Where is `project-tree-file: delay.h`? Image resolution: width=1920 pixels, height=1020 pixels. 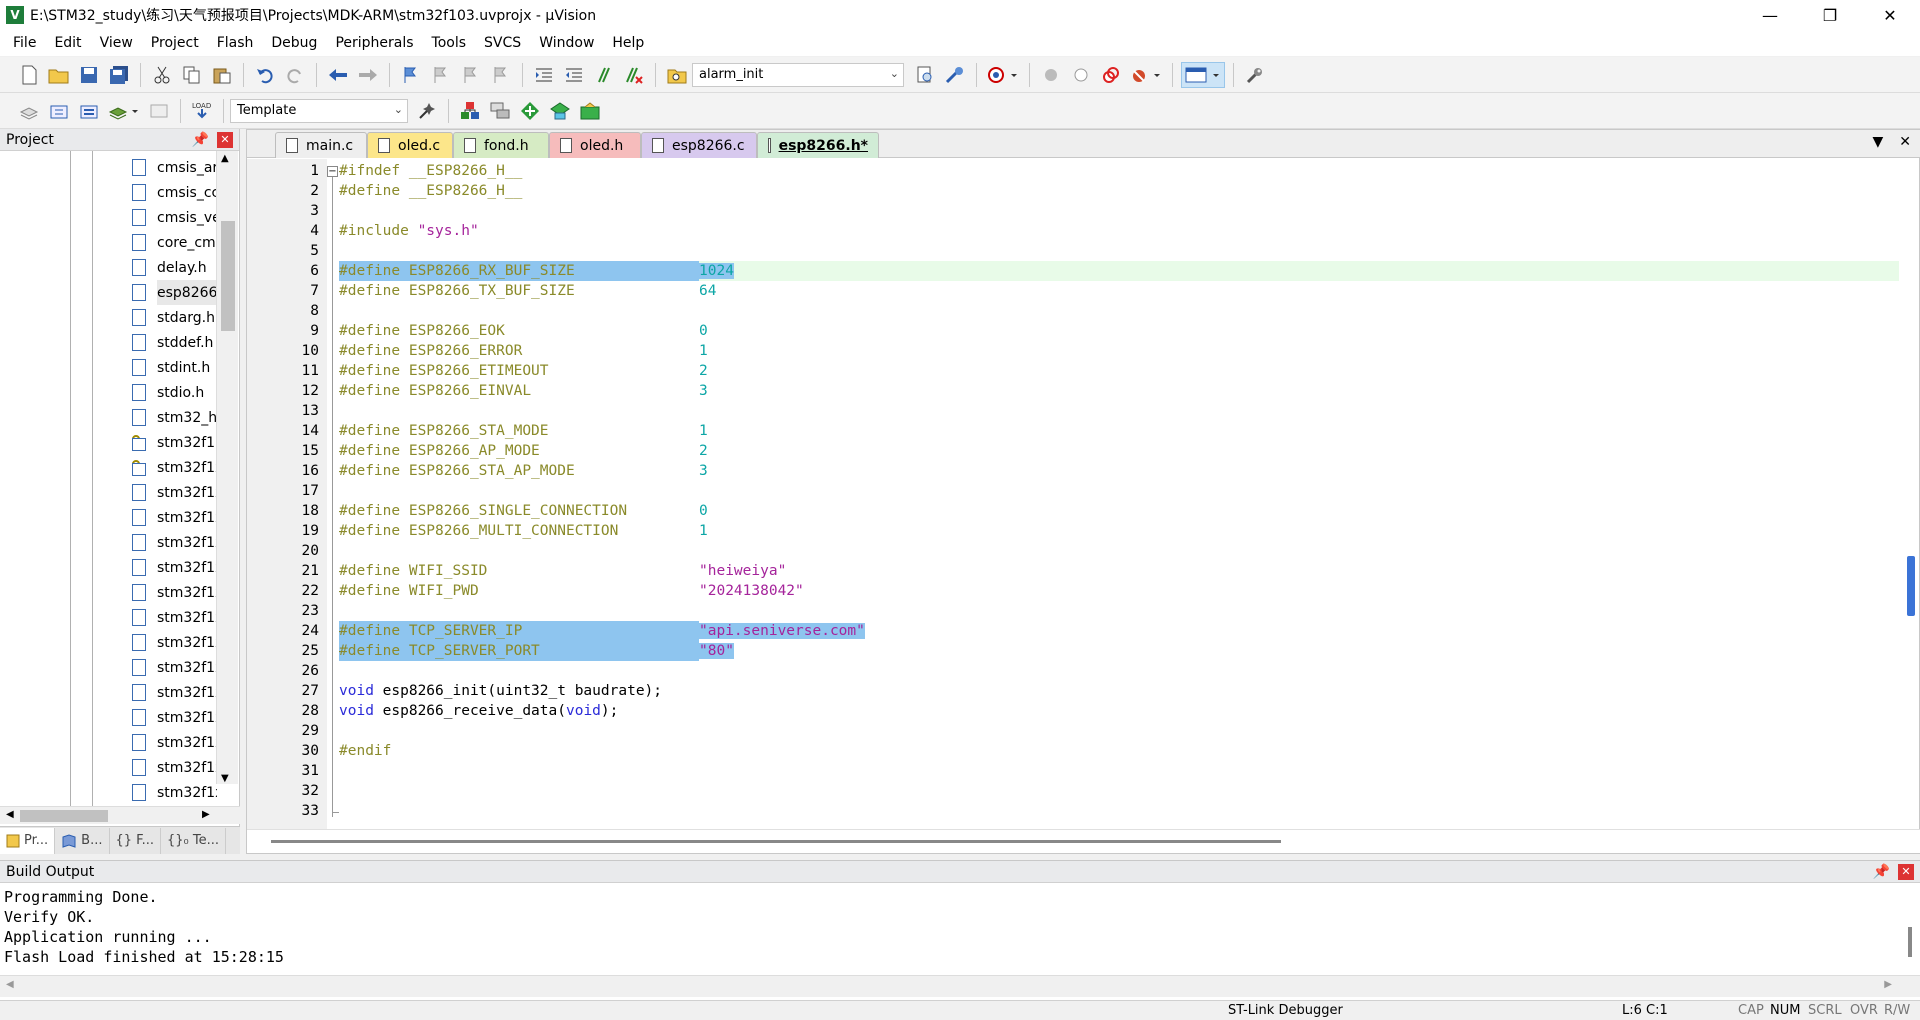
project-tree-file: delay.h is located at coordinates (187, 267).